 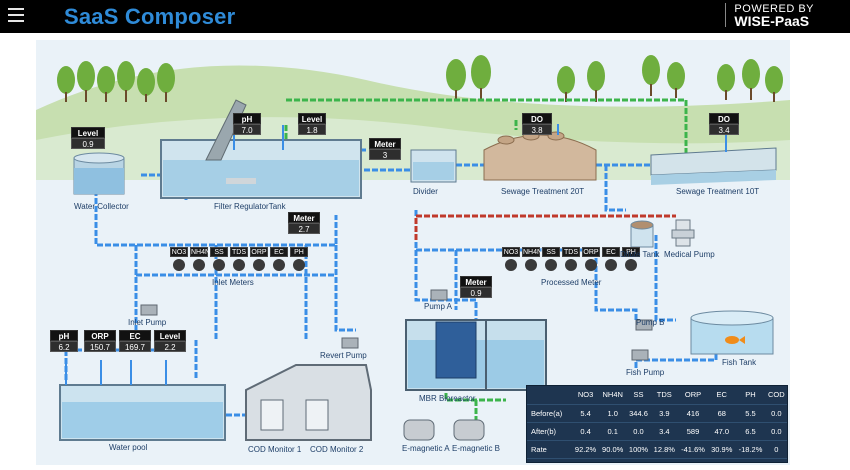 What do you see at coordinates (233, 282) in the screenshot?
I see `inlet-meters-label: Inlet Meters` at bounding box center [233, 282].